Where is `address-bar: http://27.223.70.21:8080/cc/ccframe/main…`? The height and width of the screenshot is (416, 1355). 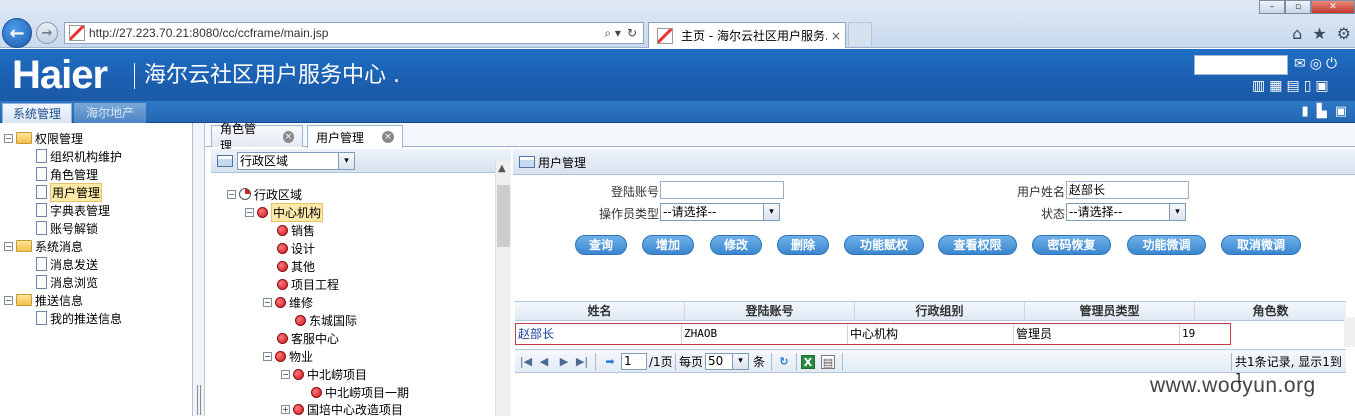
address-bar: http://27.223.70.21:8080/cc/ccframe/main… is located at coordinates (354, 33).